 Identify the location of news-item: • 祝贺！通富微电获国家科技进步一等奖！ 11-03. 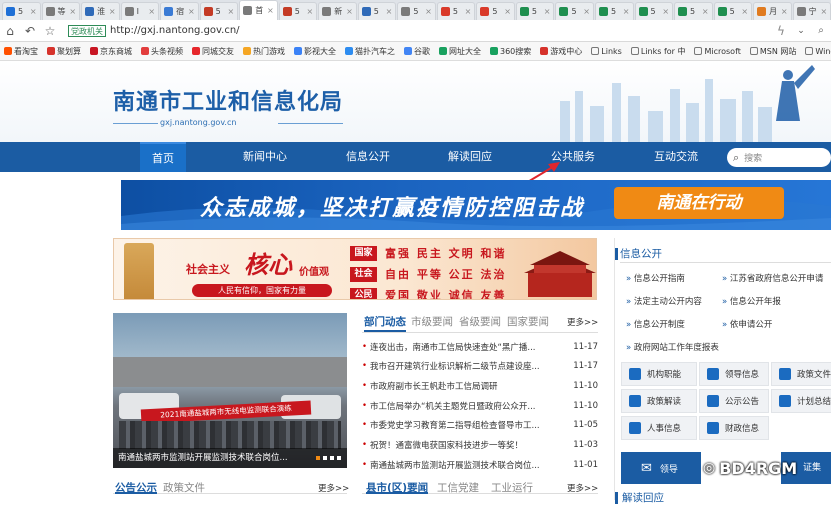
(480, 445).